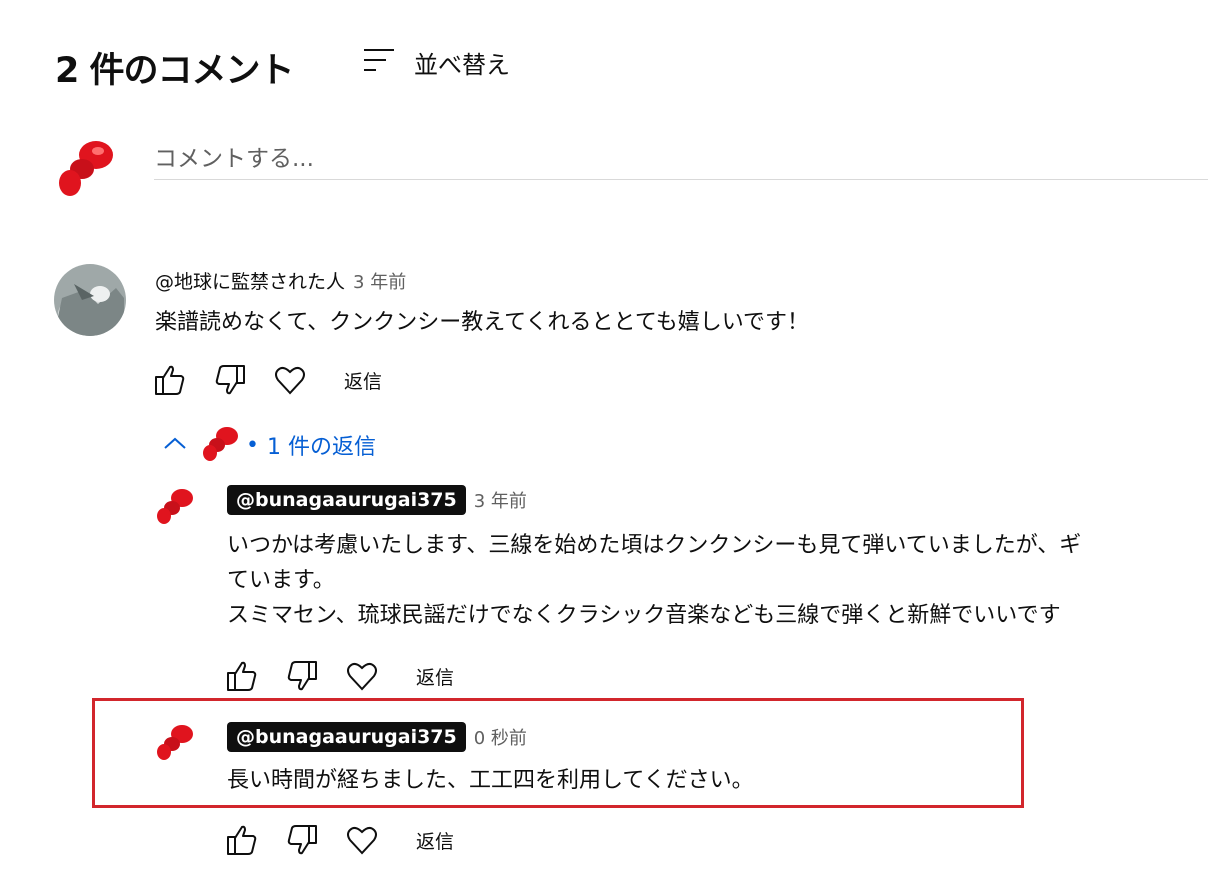 Image resolution: width=1218 pixels, height=889 pixels. Describe the element at coordinates (175, 71) in the screenshot. I see `comment-count-title: 2 件のコメント` at that location.